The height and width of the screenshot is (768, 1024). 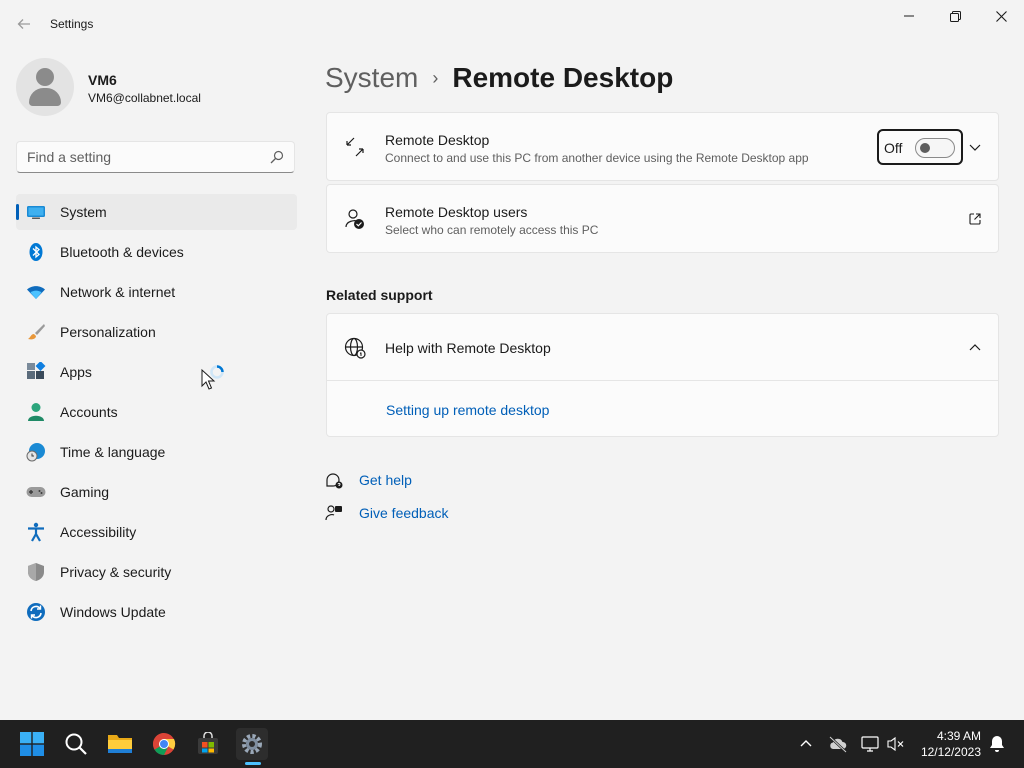 I want to click on restore-button, so click(x=955, y=16).